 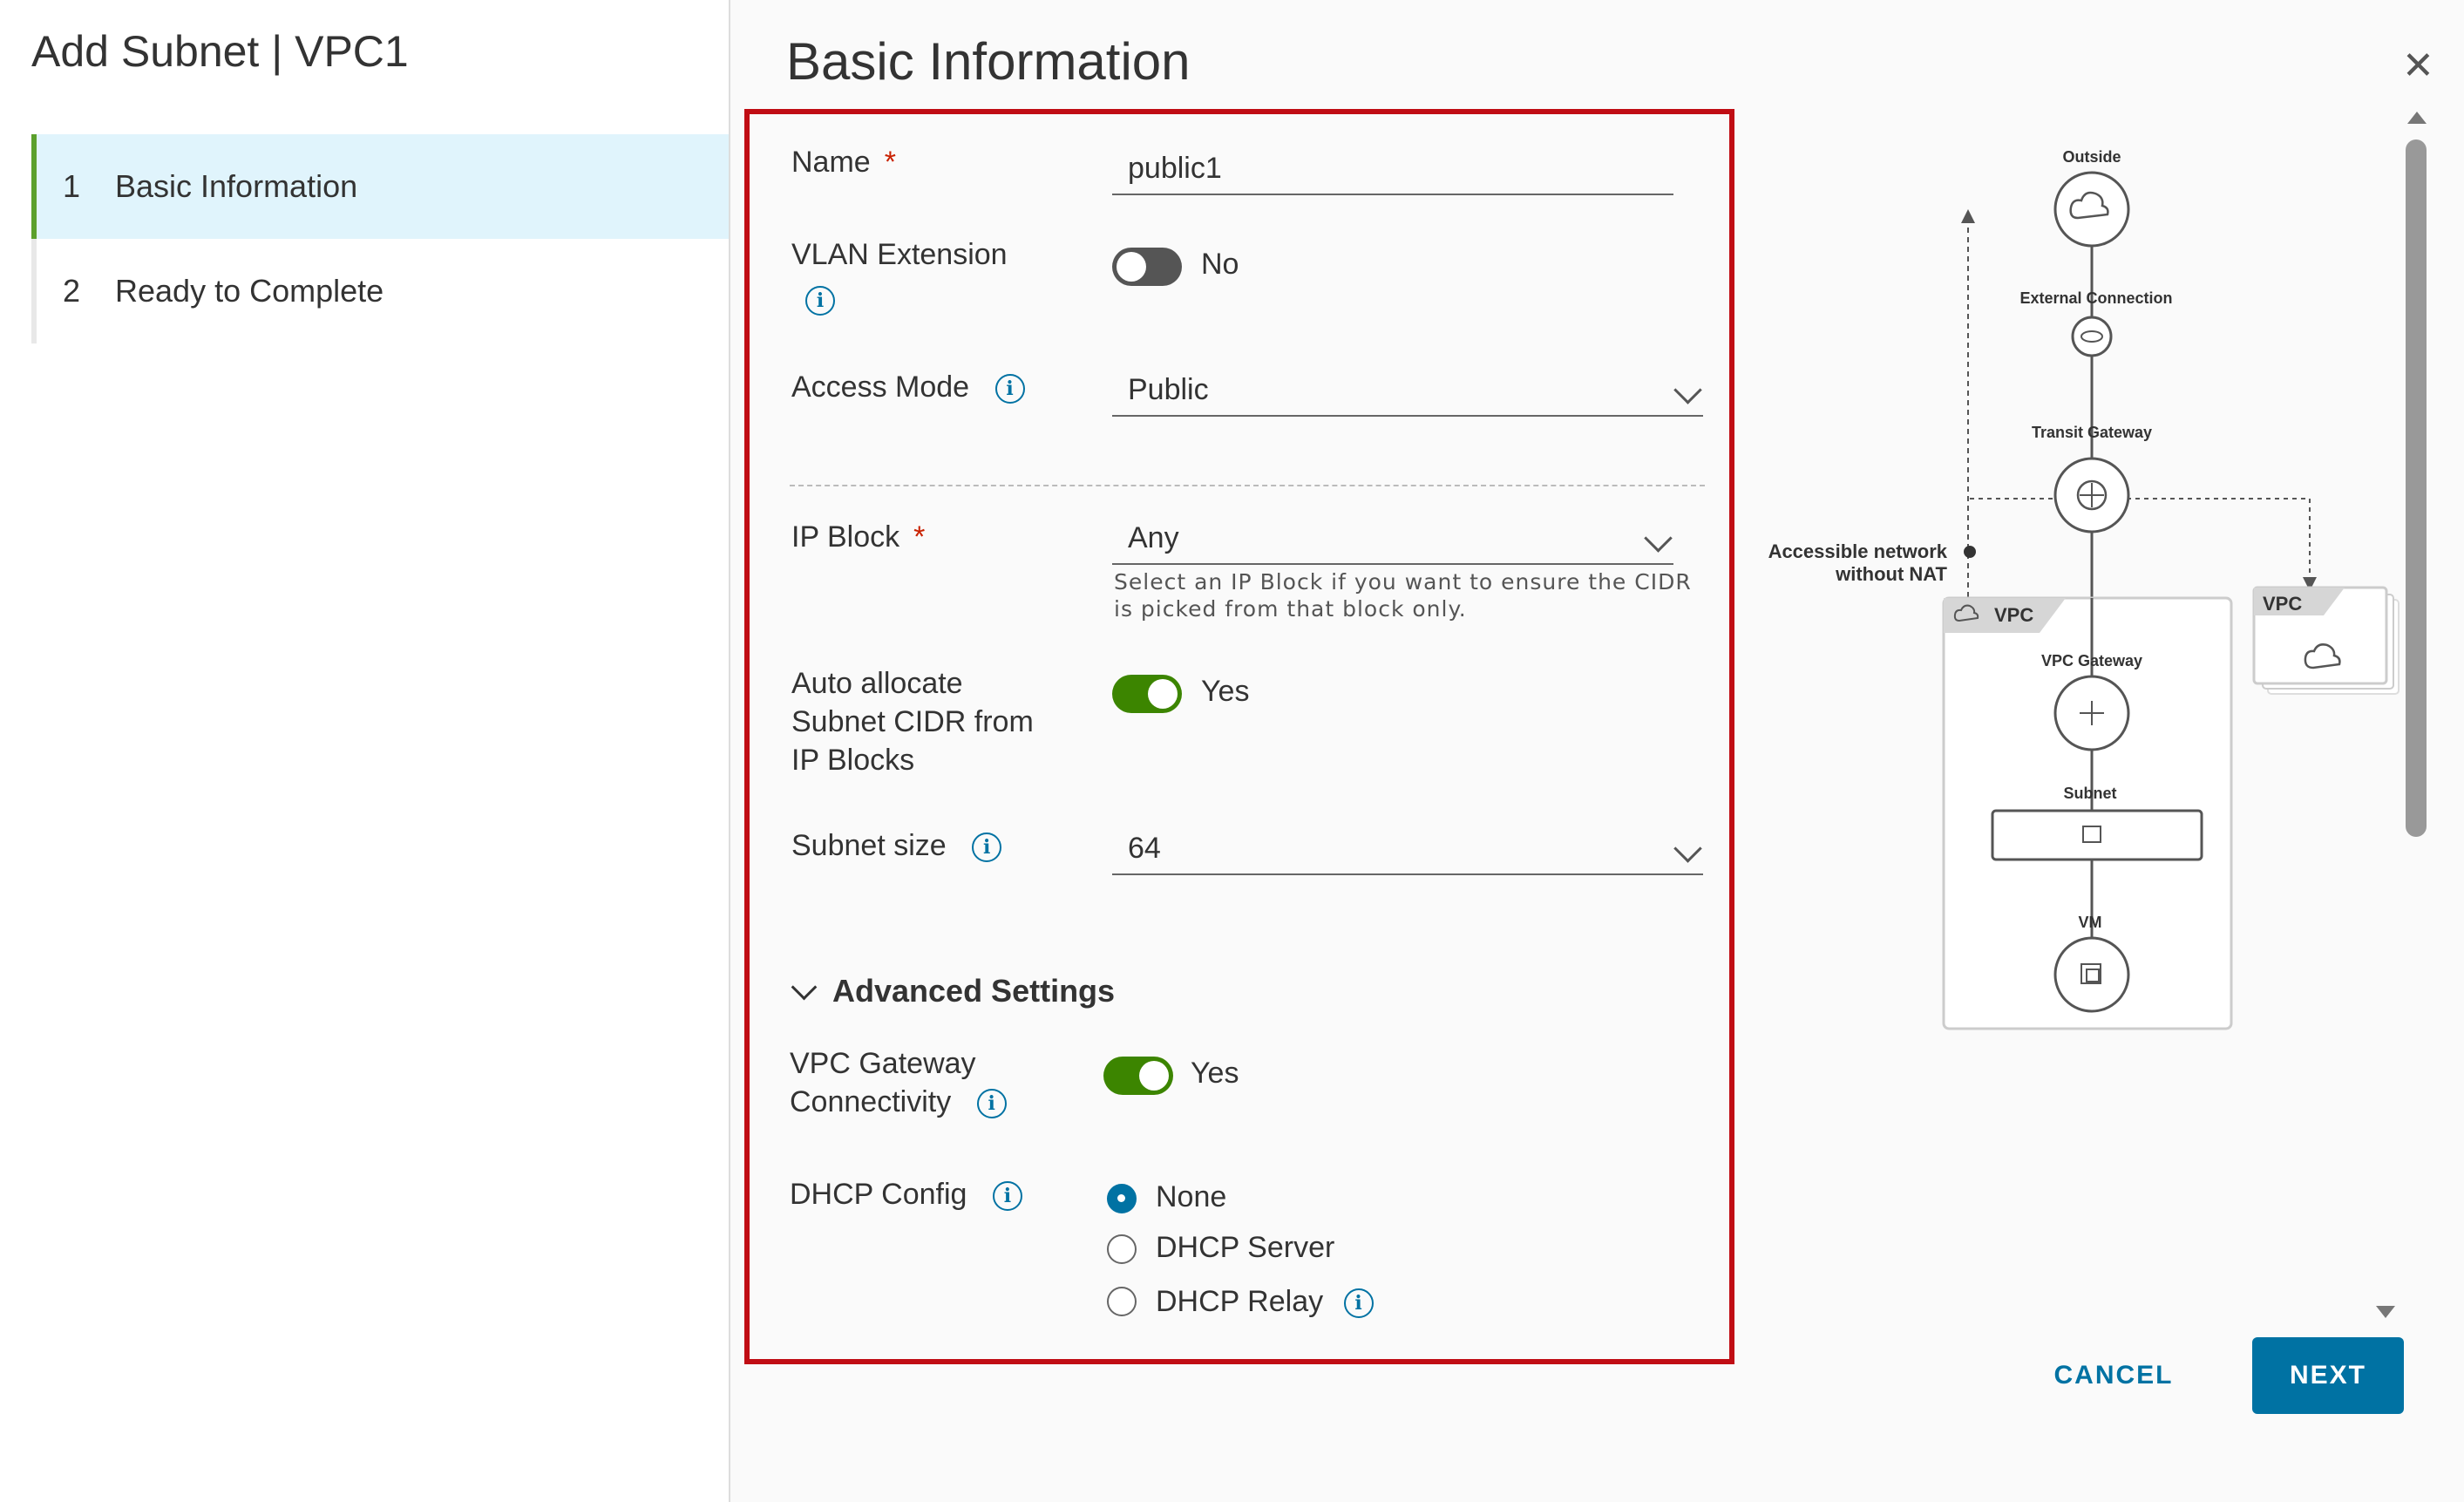 What do you see at coordinates (880, 387) in the screenshot?
I see `access-mode-label-text: Access Mode` at bounding box center [880, 387].